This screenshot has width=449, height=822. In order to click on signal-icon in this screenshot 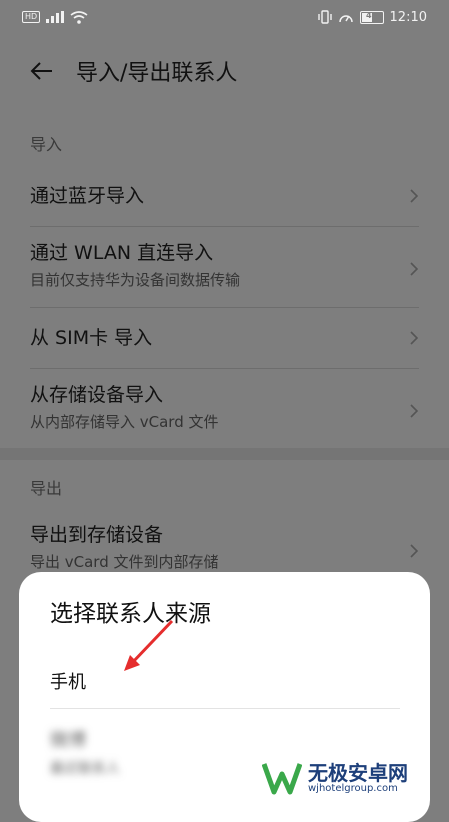, I will do `click(55, 17)`.